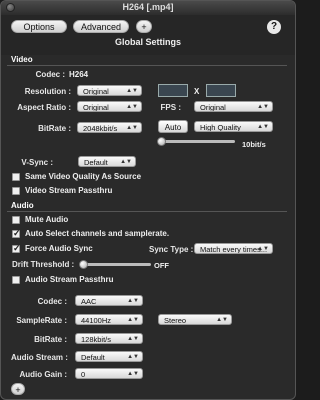  What do you see at coordinates (173, 126) in the screenshot?
I see `auto-bitrate-button: Auto` at bounding box center [173, 126].